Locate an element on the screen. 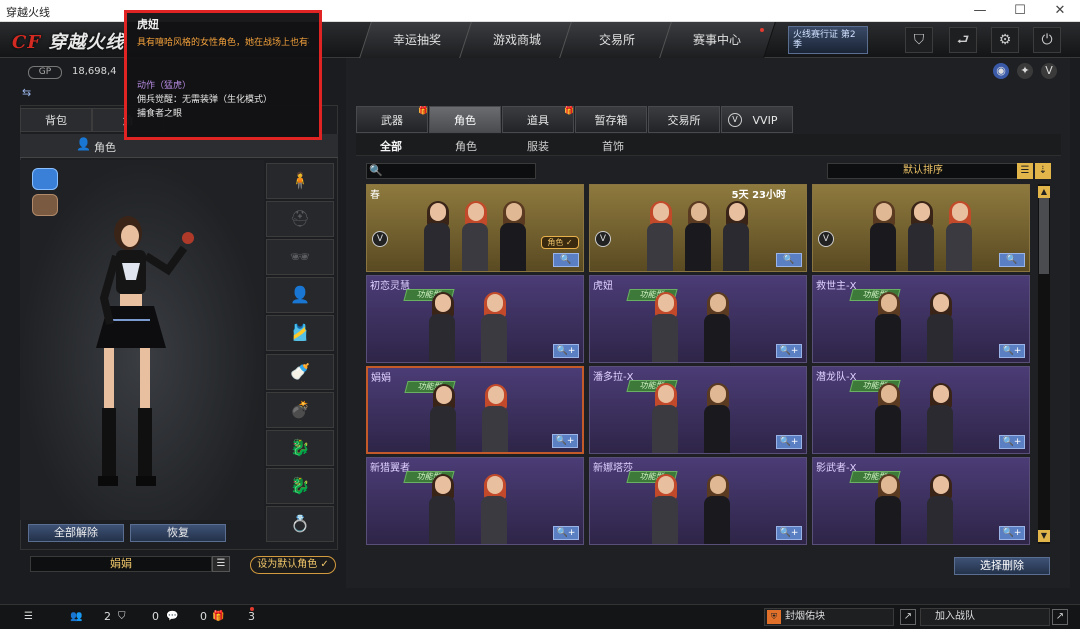 The image size is (1080, 629). gift-icon: 🎁 is located at coordinates (423, 110).